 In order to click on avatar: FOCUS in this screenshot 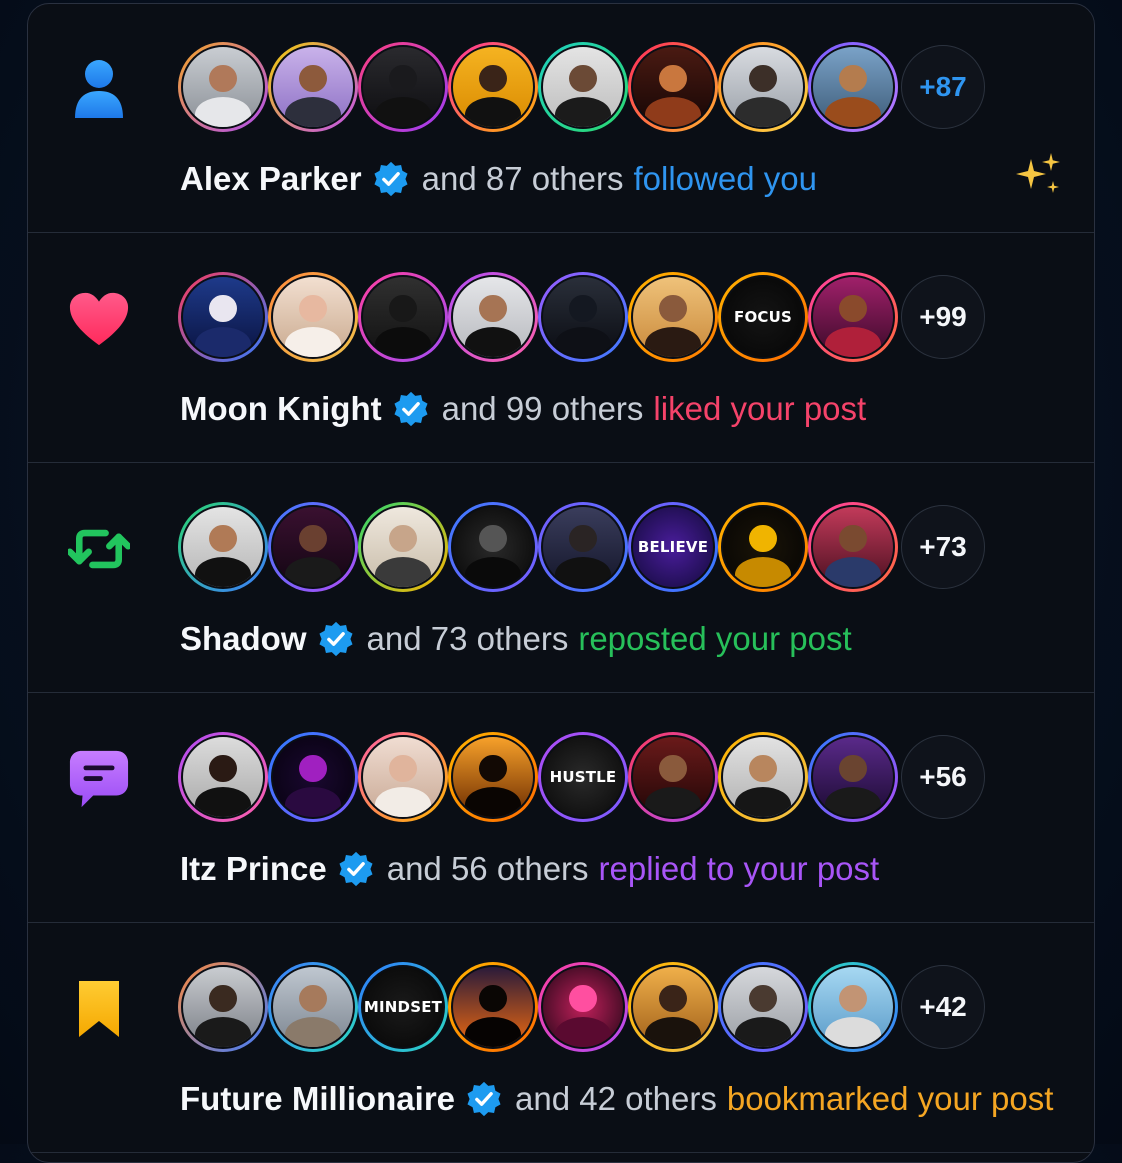, I will do `click(763, 317)`.